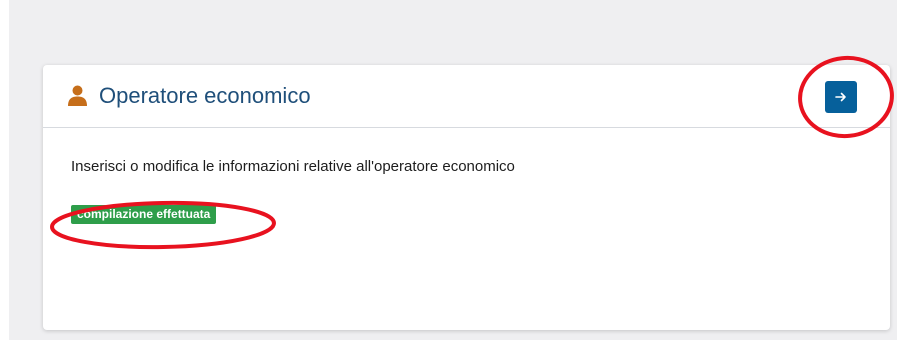 The image size is (897, 340). I want to click on user-icon, so click(77, 95).